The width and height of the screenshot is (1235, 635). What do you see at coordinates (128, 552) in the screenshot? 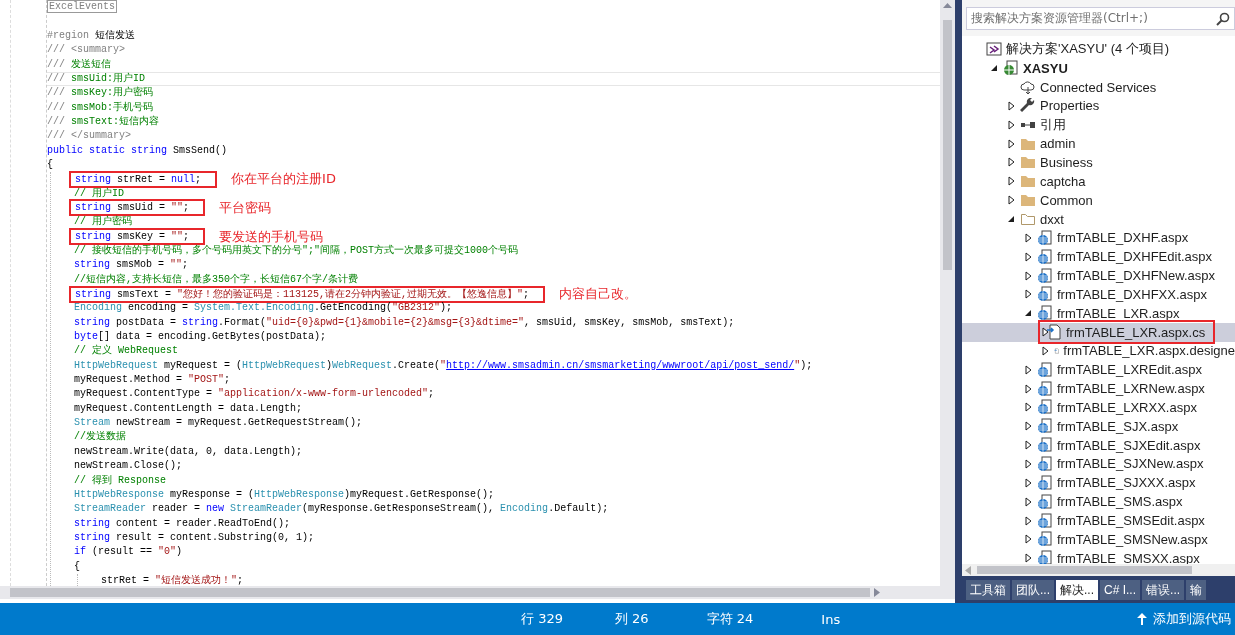
I see `code-line: if (result == "0")` at bounding box center [128, 552].